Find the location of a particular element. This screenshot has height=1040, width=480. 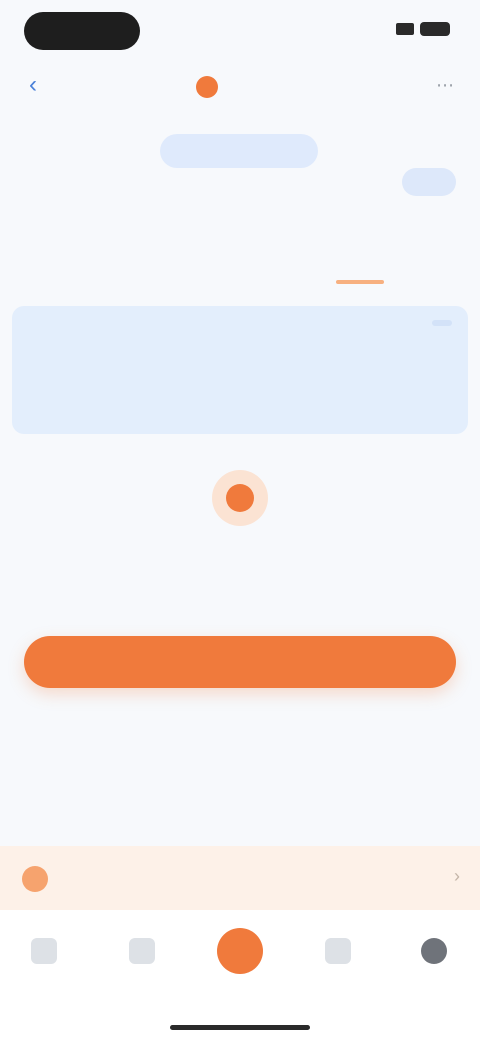

bottom-tab-bar is located at coordinates (240, 975).